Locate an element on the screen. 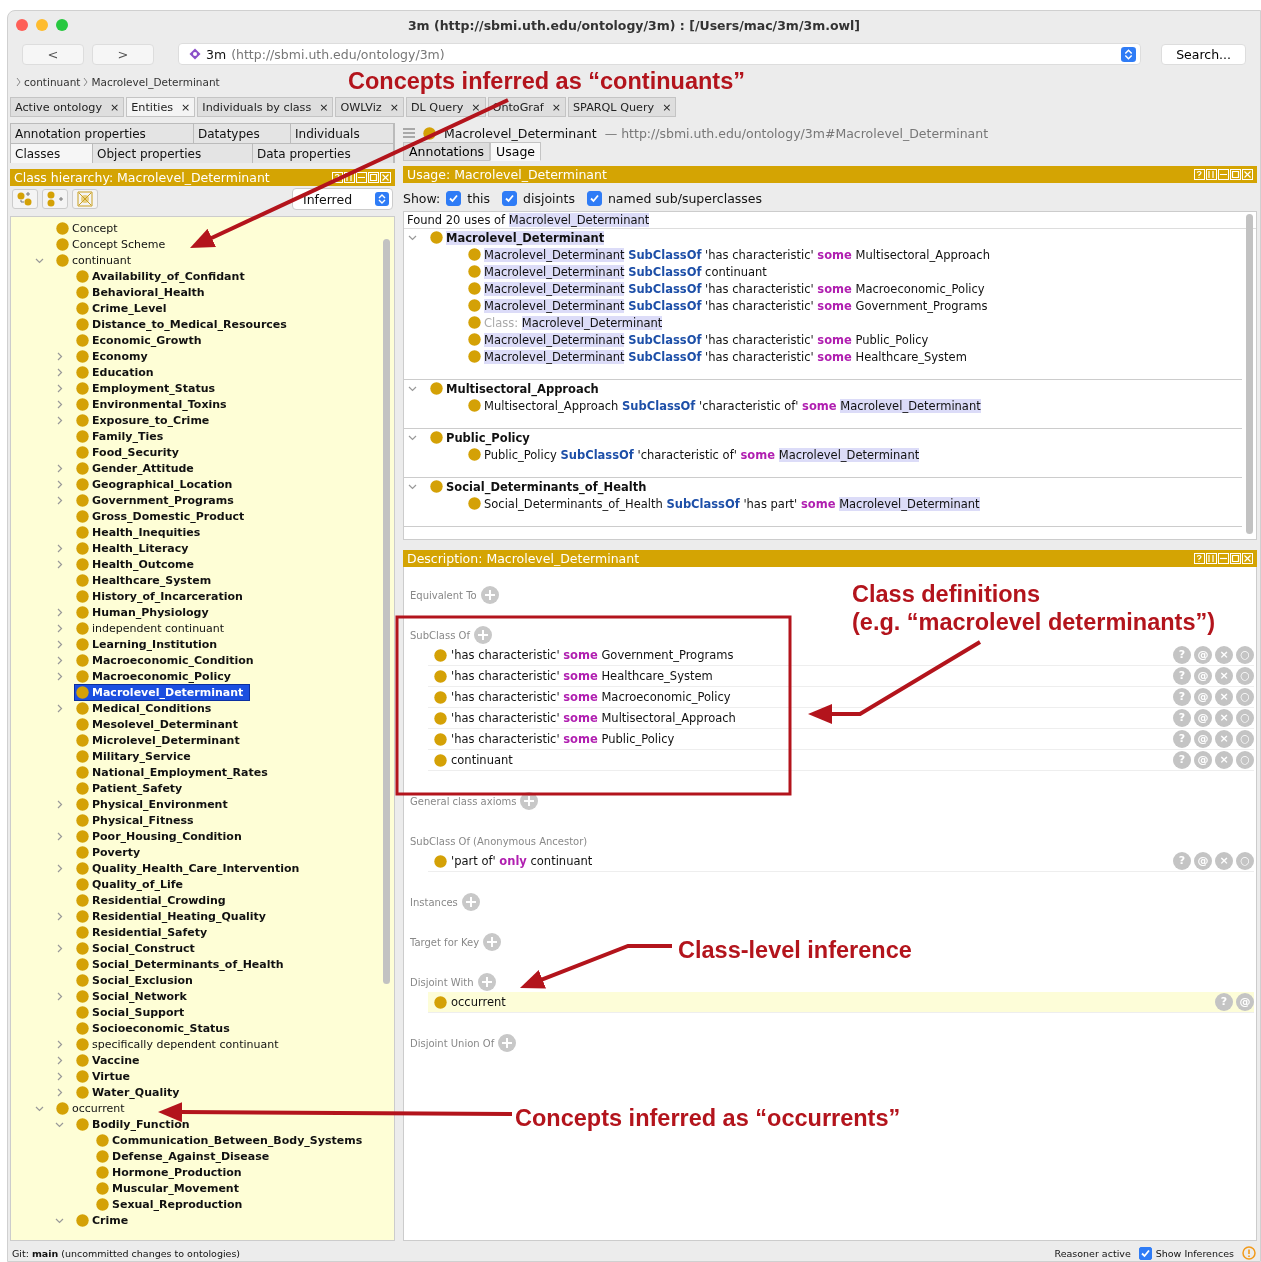 The height and width of the screenshot is (1262, 1261). tree-item: Health_Inequities is located at coordinates (138, 532).